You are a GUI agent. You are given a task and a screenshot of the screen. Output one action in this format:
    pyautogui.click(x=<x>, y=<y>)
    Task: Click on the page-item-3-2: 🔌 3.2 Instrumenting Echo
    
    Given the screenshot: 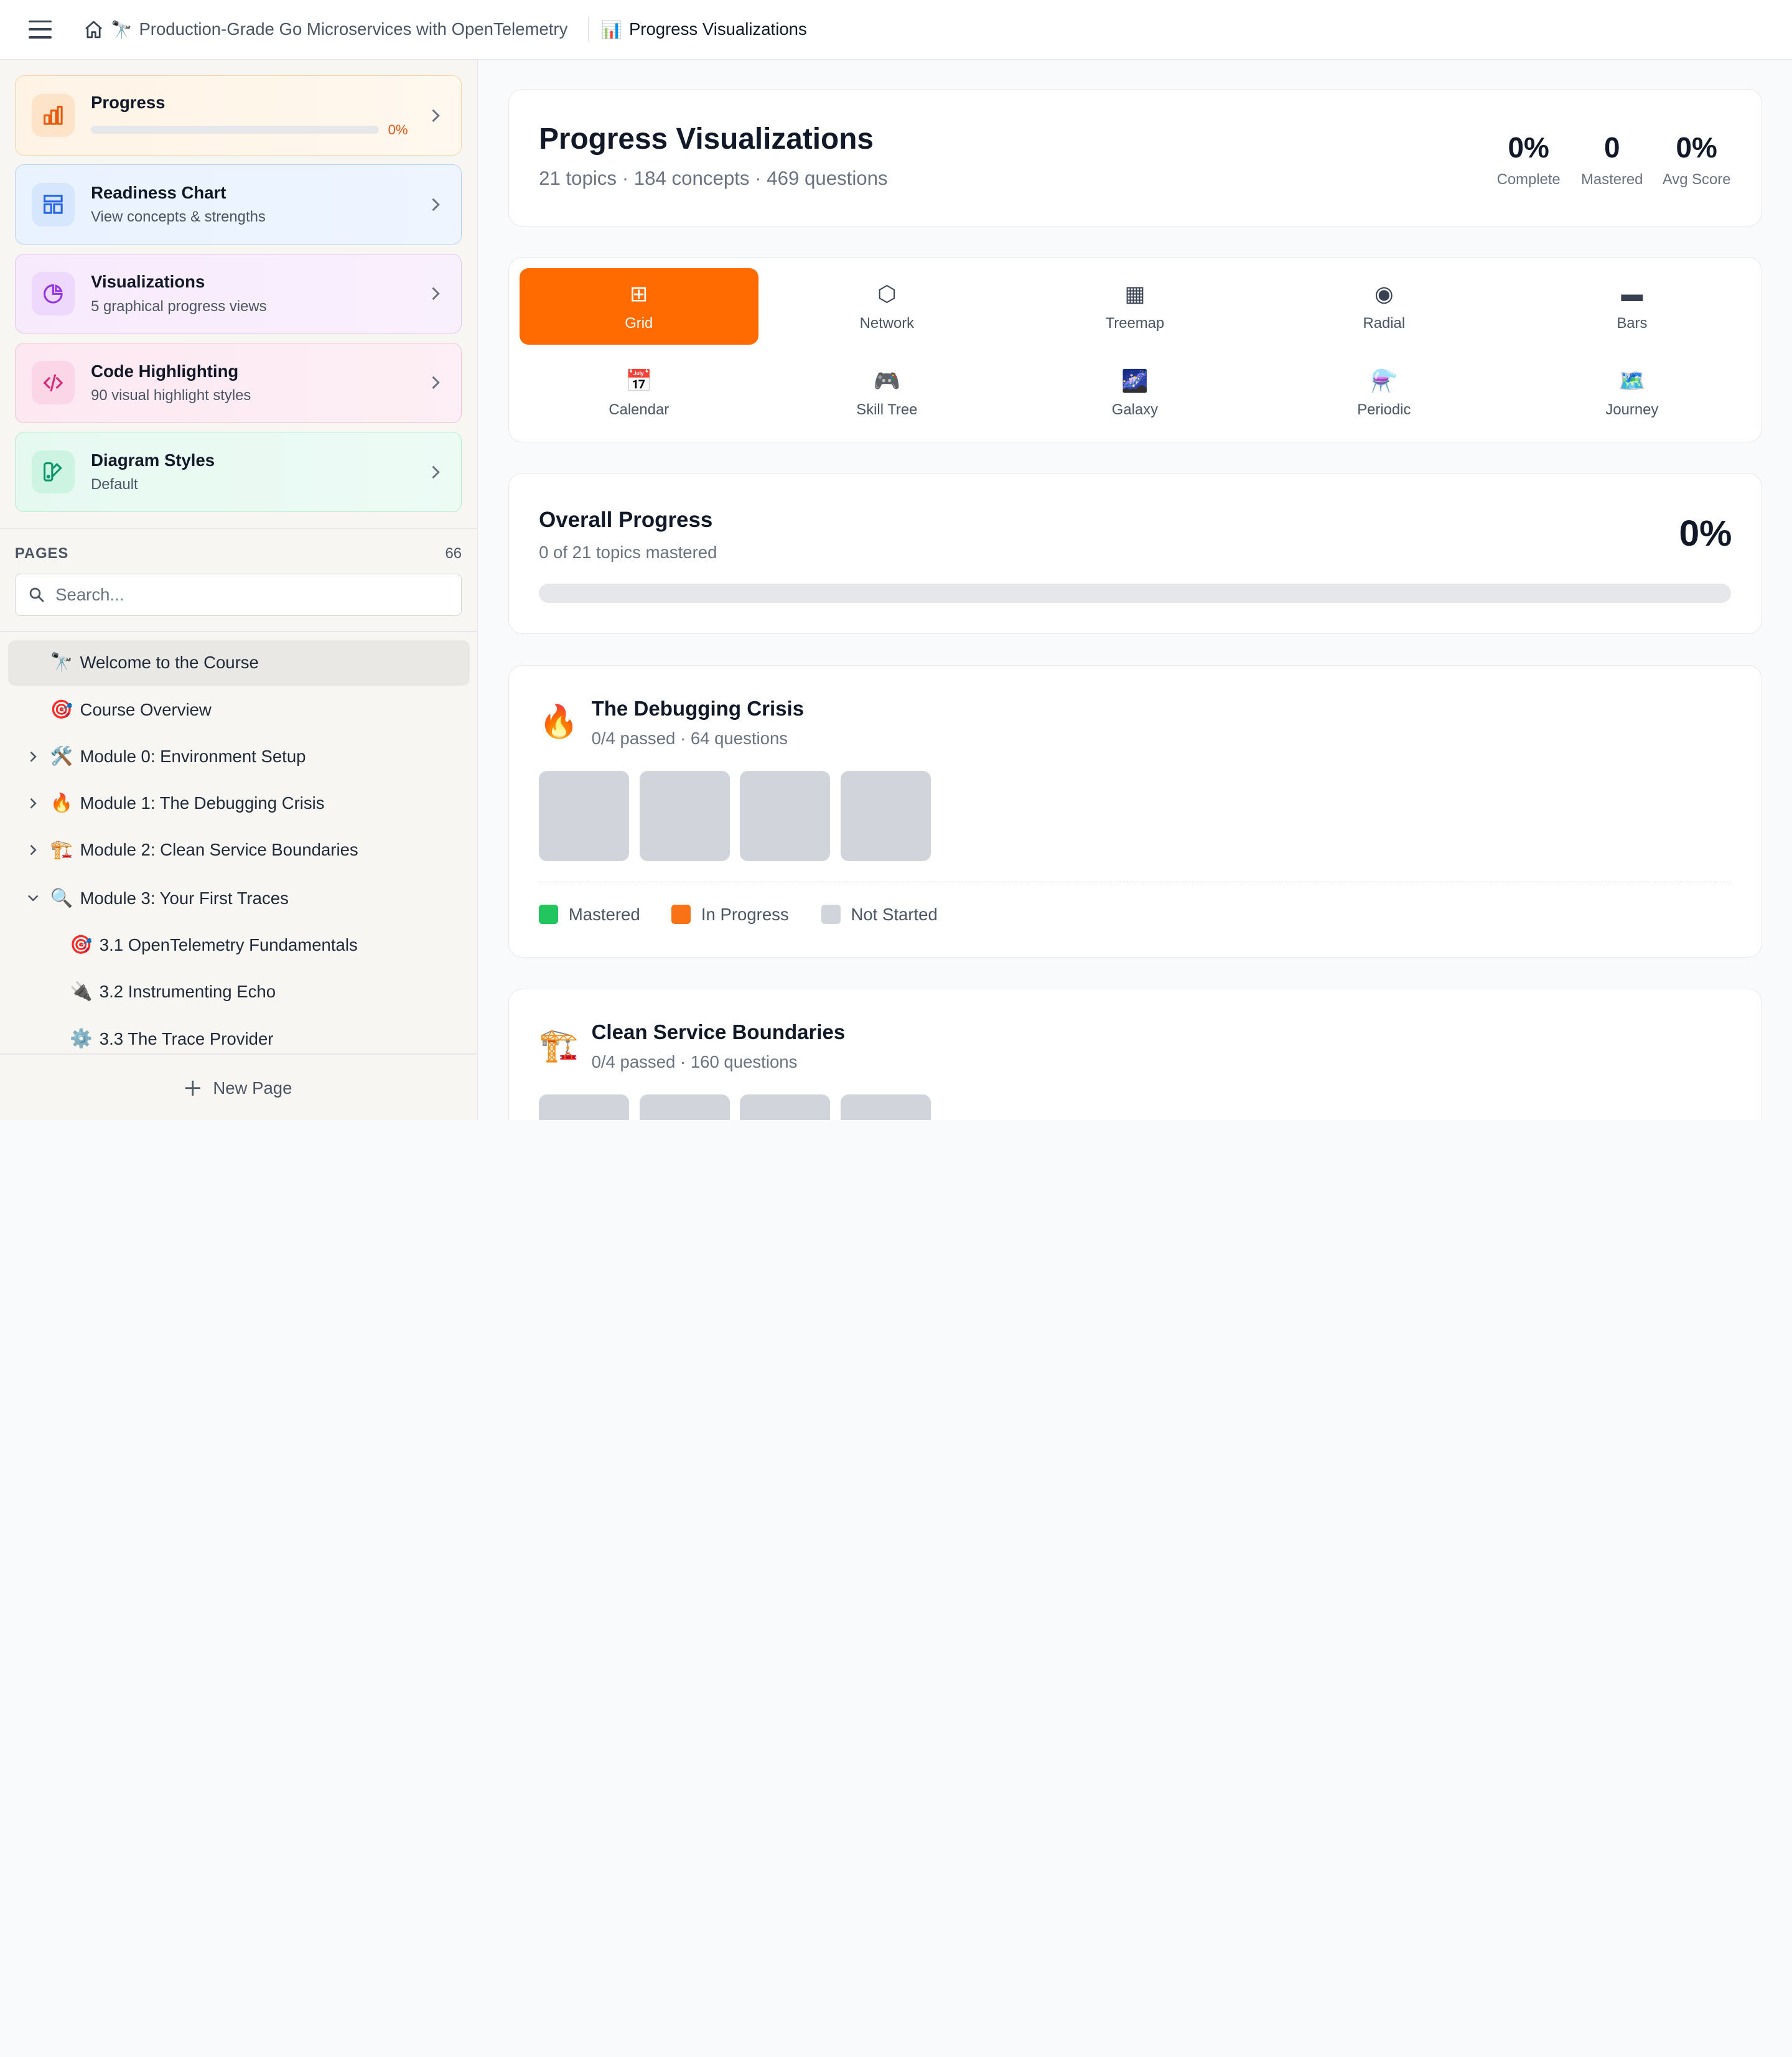 What is the action you would take?
    pyautogui.click(x=239, y=992)
    